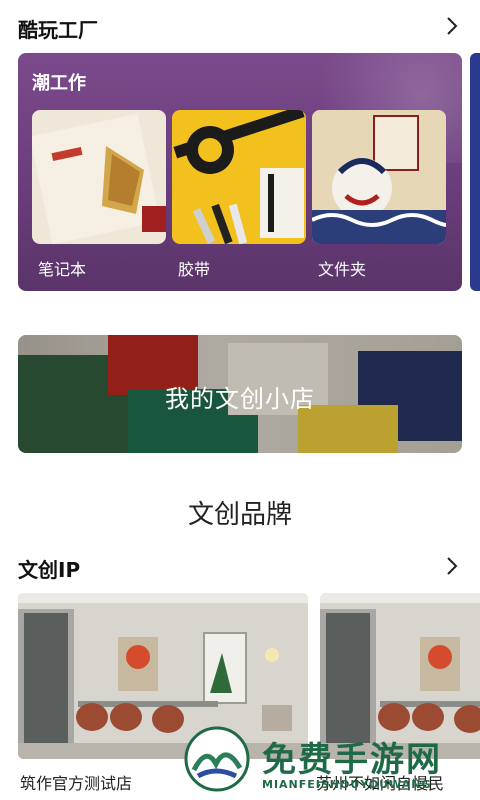  What do you see at coordinates (58, 30) in the screenshot?
I see `cool-factory-title: 酷玩工厂` at bounding box center [58, 30].